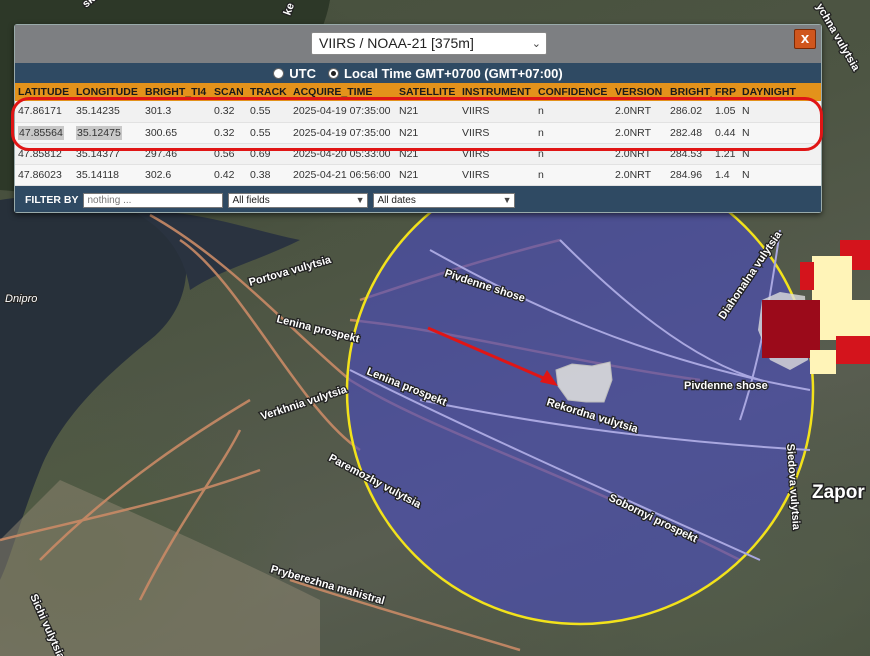 The width and height of the screenshot is (870, 656). What do you see at coordinates (268, 92) in the screenshot?
I see `column-header: TRACK` at bounding box center [268, 92].